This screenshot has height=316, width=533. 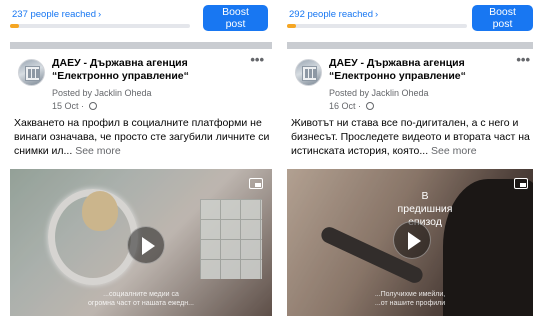 I want to click on post-date: 15 Oct, so click(x=65, y=106).